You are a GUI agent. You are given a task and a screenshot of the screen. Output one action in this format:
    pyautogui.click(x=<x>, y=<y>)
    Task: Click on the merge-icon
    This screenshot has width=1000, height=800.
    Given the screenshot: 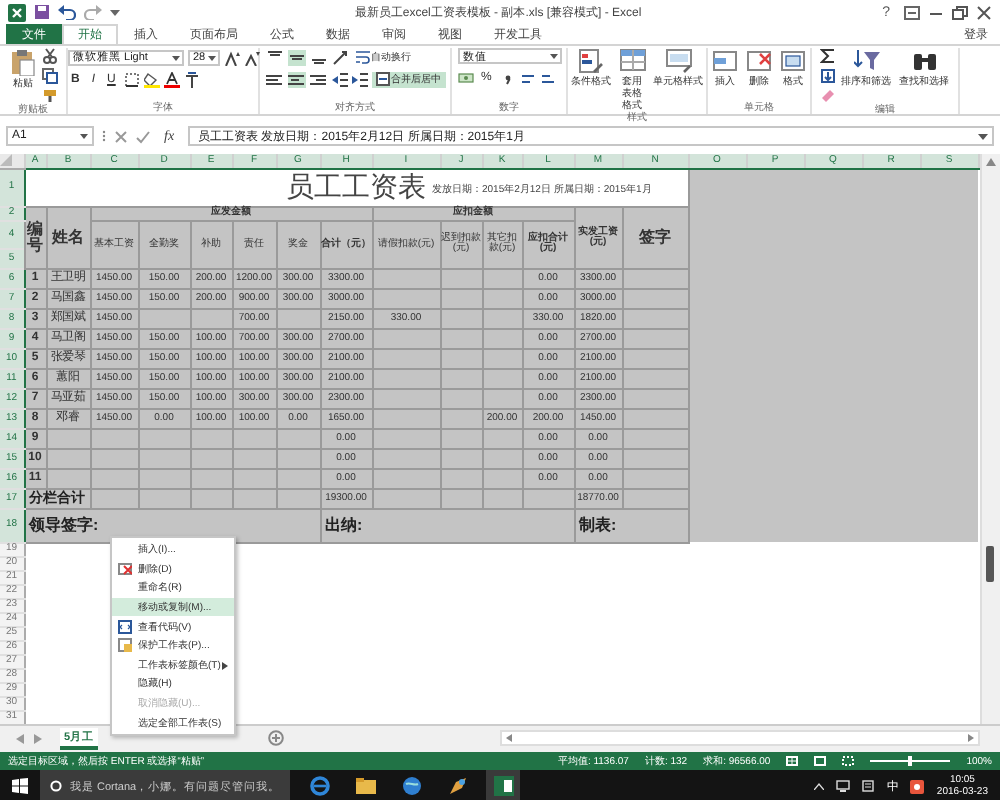 What is the action you would take?
    pyautogui.click(x=382, y=79)
    